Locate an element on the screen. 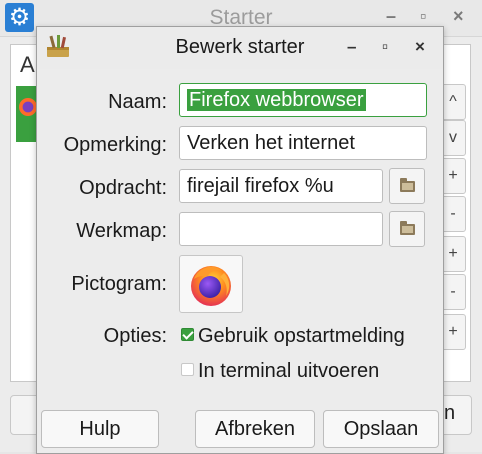 Image resolution: width=482 pixels, height=454 pixels. bg-button-fragment: n is located at coordinates (450, 413).